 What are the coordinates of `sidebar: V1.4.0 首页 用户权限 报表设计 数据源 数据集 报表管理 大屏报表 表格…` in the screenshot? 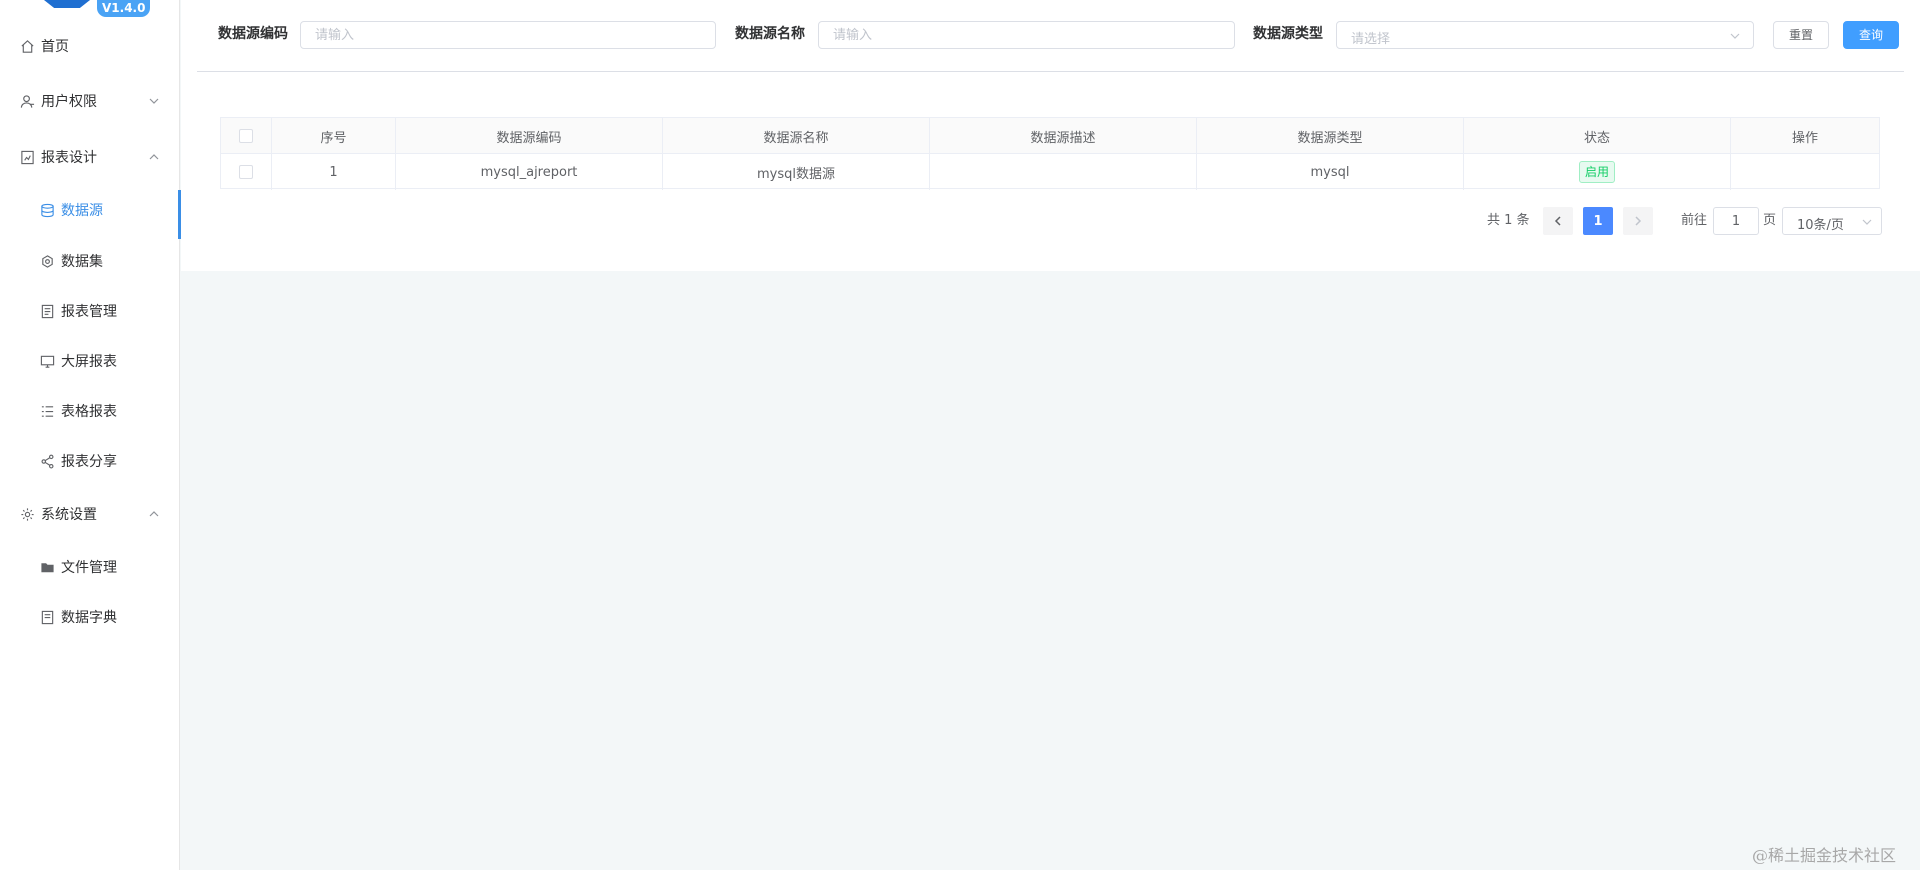 It's located at (90, 435).